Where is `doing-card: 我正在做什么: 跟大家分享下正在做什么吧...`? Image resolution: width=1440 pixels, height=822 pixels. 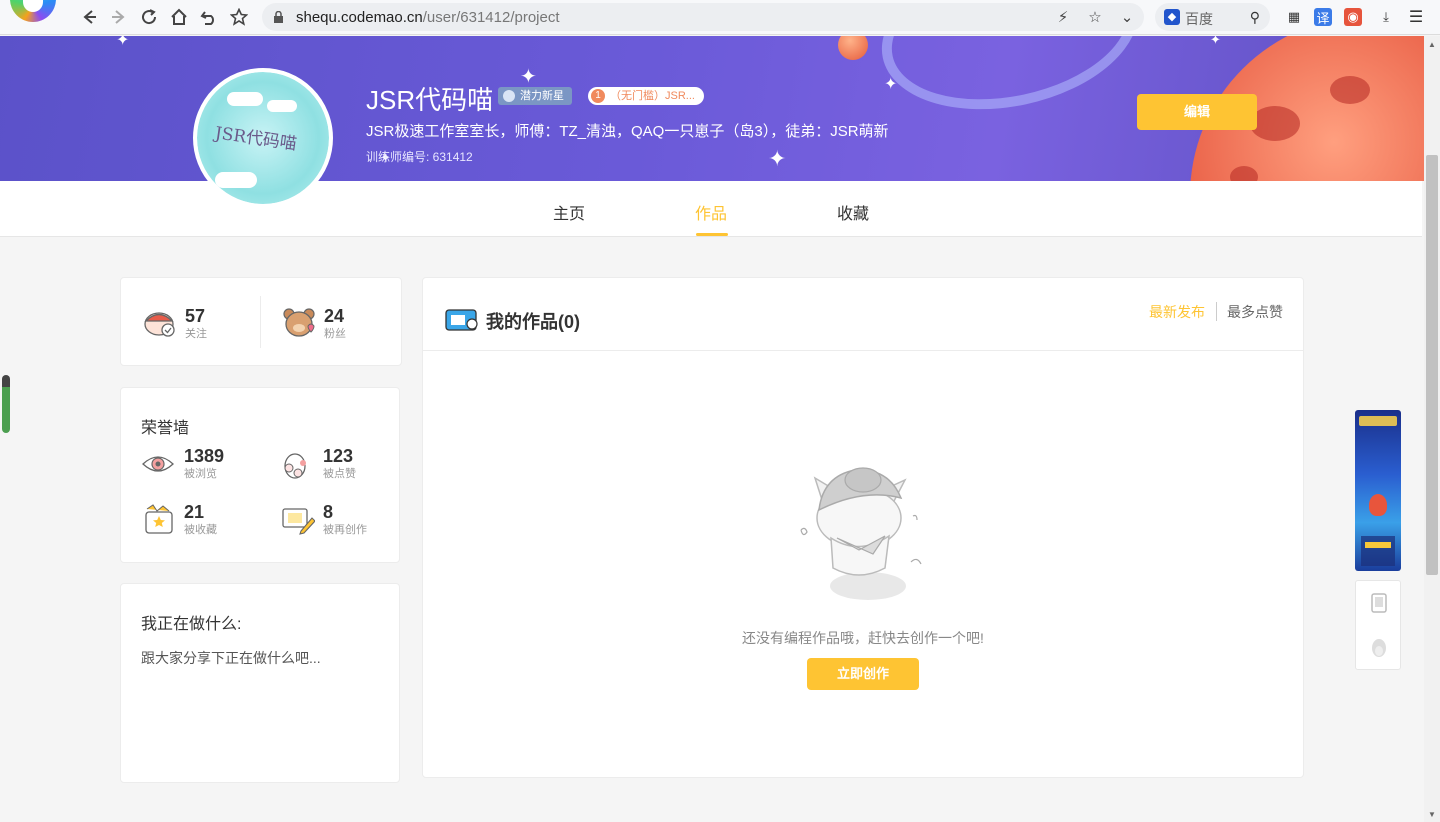
doing-card: 我正在做什么: 跟大家分享下正在做什么吧... is located at coordinates (260, 683).